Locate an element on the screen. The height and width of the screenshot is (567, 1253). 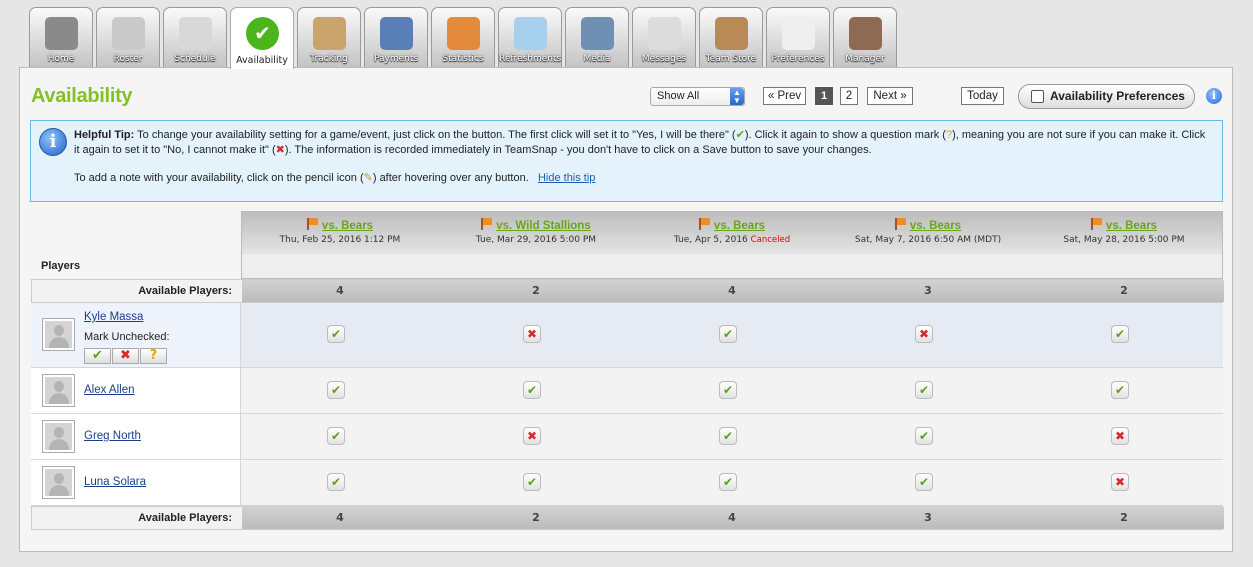
info-icon: i is located at coordinates (1214, 96).